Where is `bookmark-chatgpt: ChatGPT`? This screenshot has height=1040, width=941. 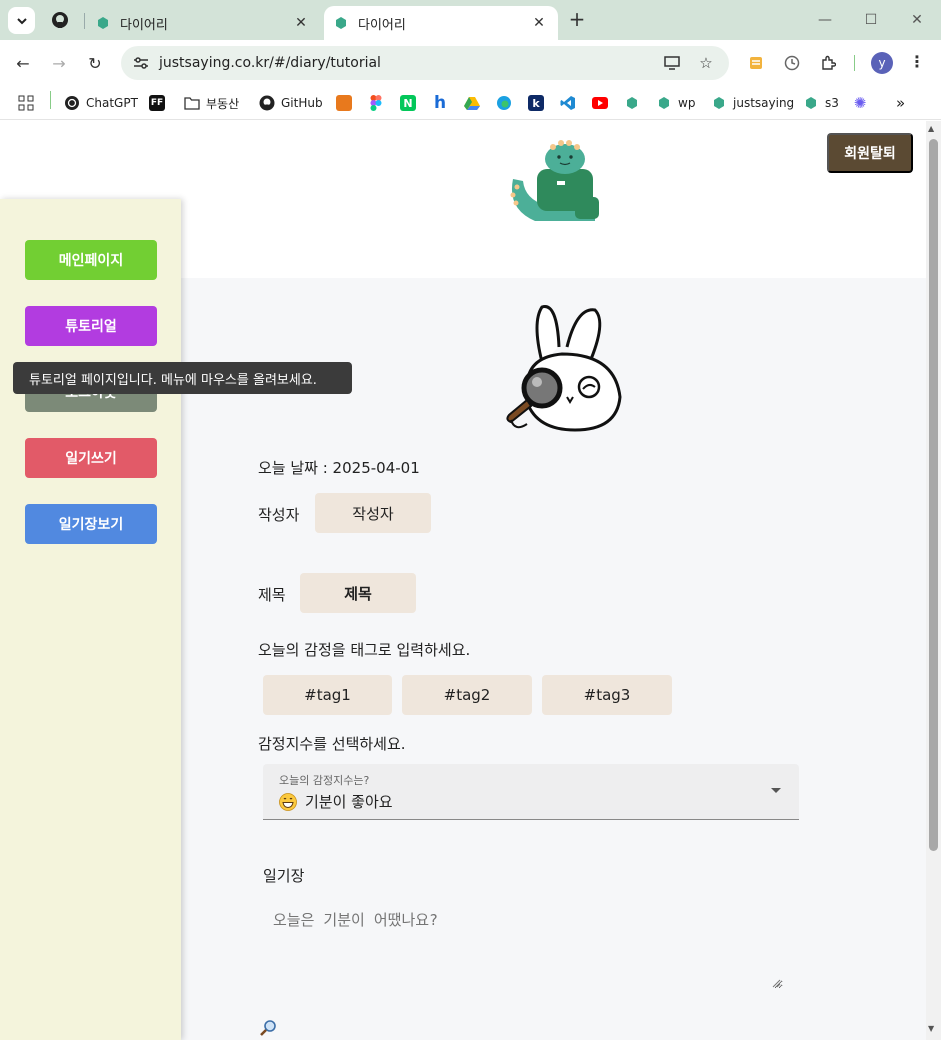
bookmark-chatgpt: ChatGPT is located at coordinates (101, 103).